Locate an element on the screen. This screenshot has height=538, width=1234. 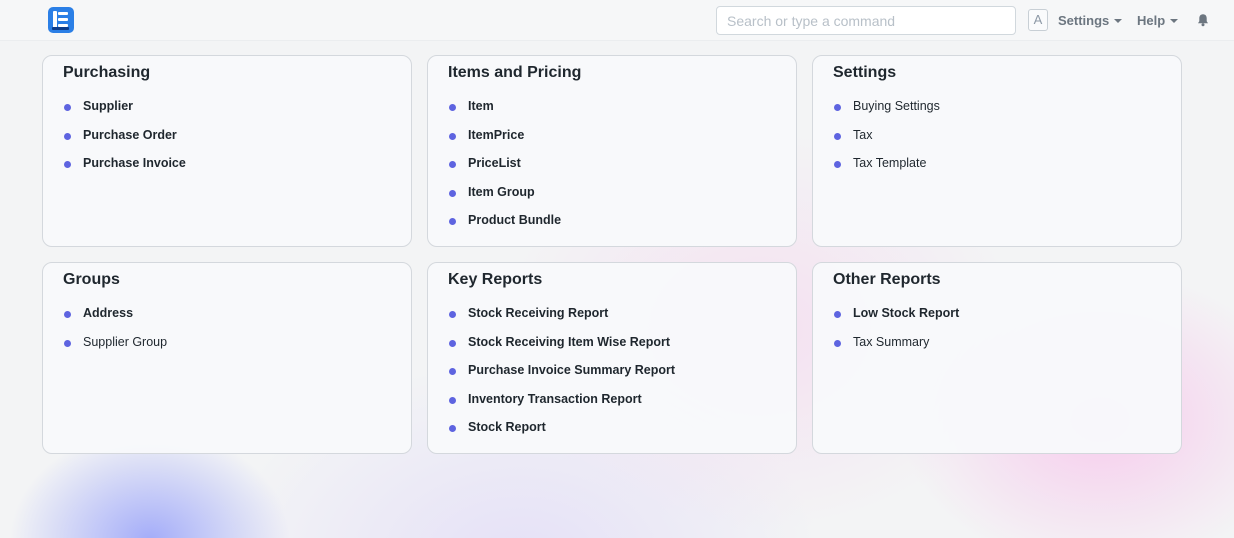
link-label: Address is located at coordinates (108, 313).